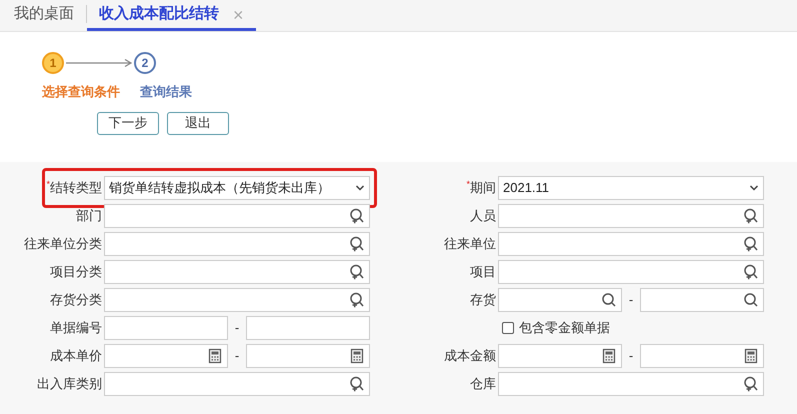 The image size is (797, 414). I want to click on tab: 收入成本配比结转 ×, so click(171, 16).